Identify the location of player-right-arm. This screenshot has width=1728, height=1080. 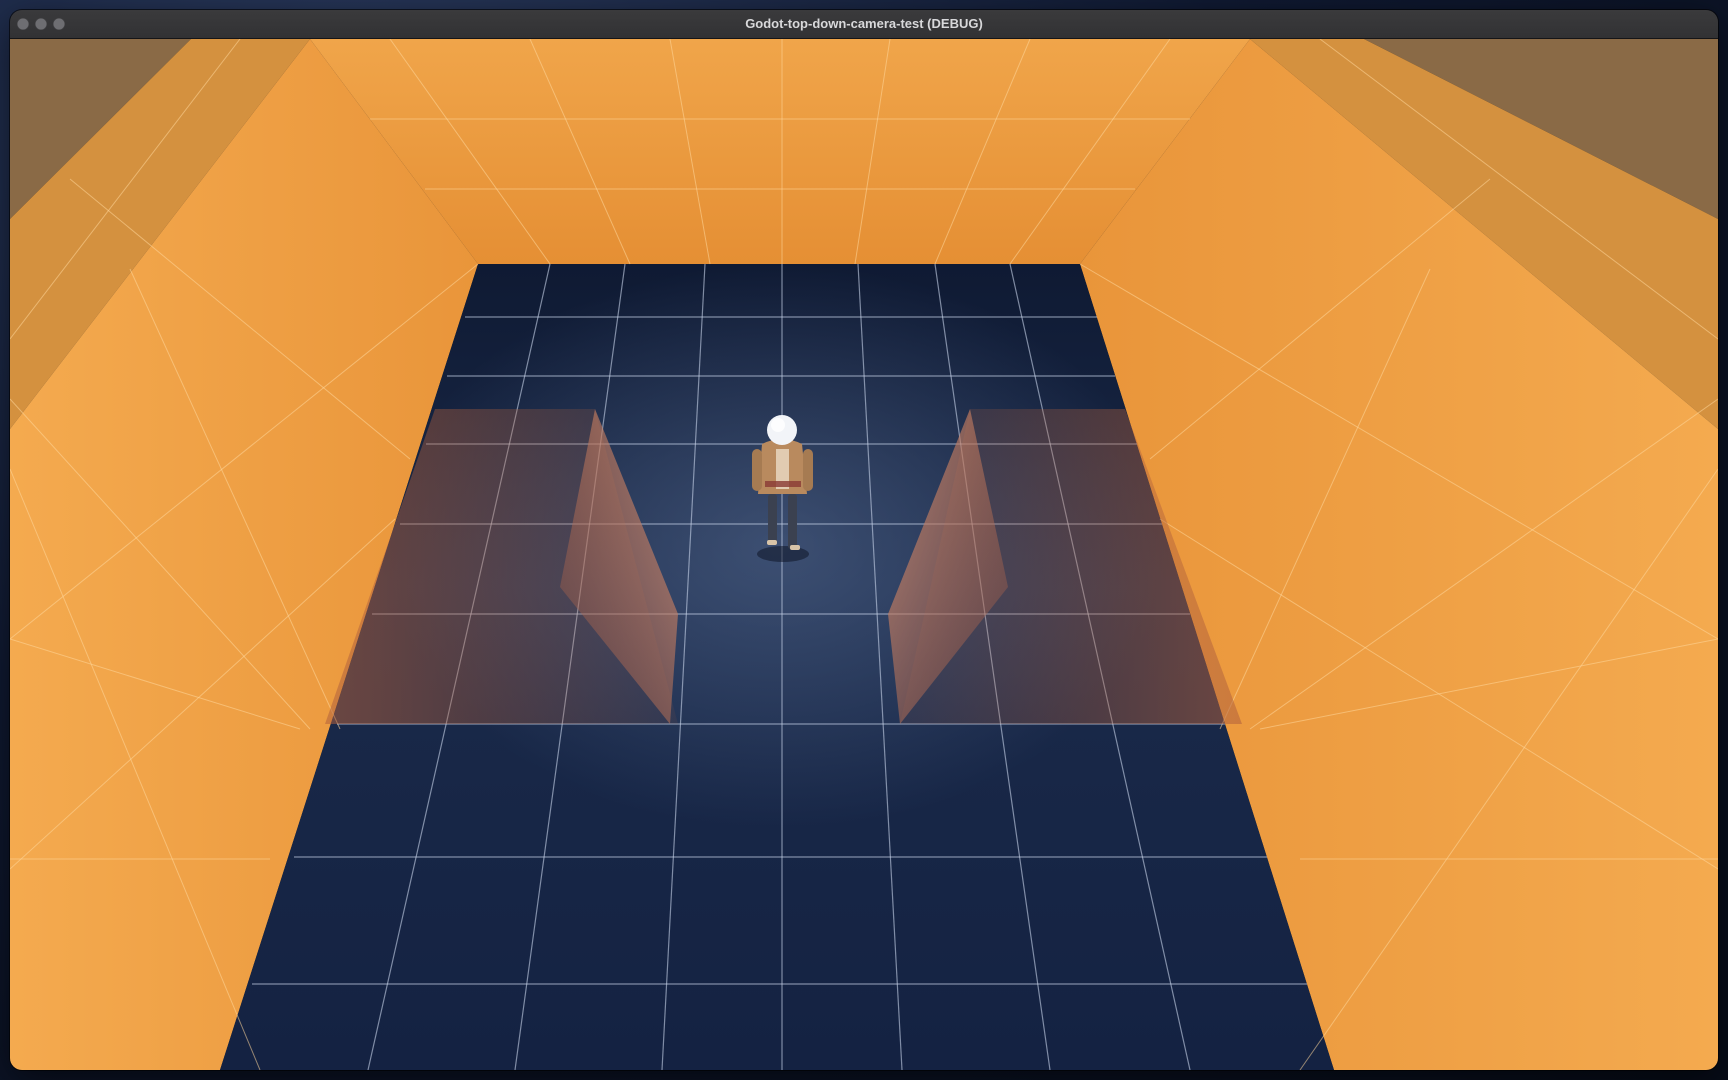
(808, 470).